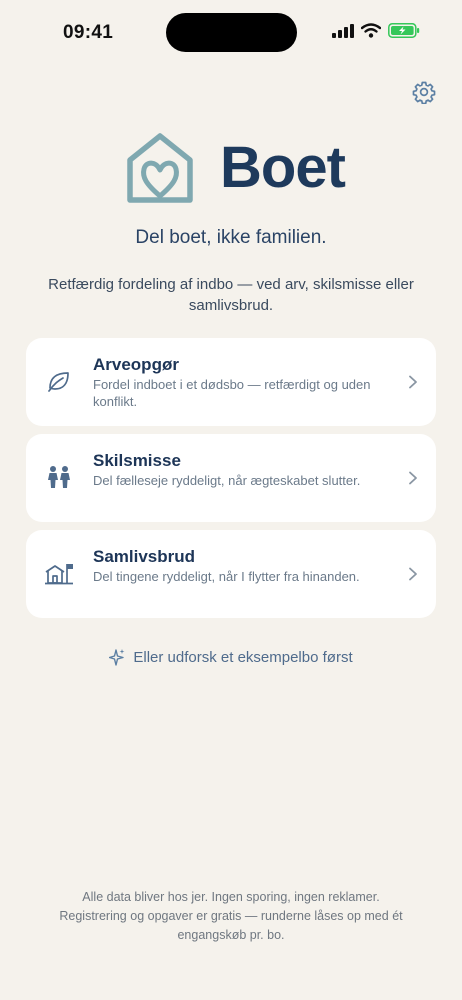  Describe the element at coordinates (404, 30) in the screenshot. I see `battery-icon` at that location.